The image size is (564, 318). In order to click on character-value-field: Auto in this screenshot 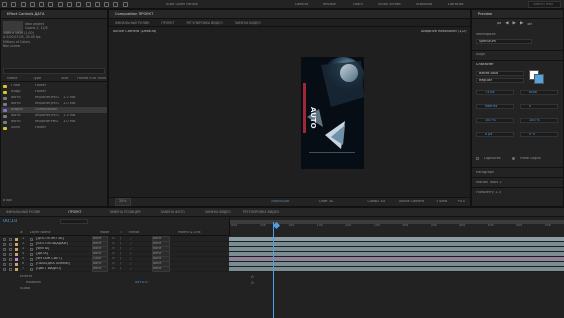, I will do `click(539, 92)`.